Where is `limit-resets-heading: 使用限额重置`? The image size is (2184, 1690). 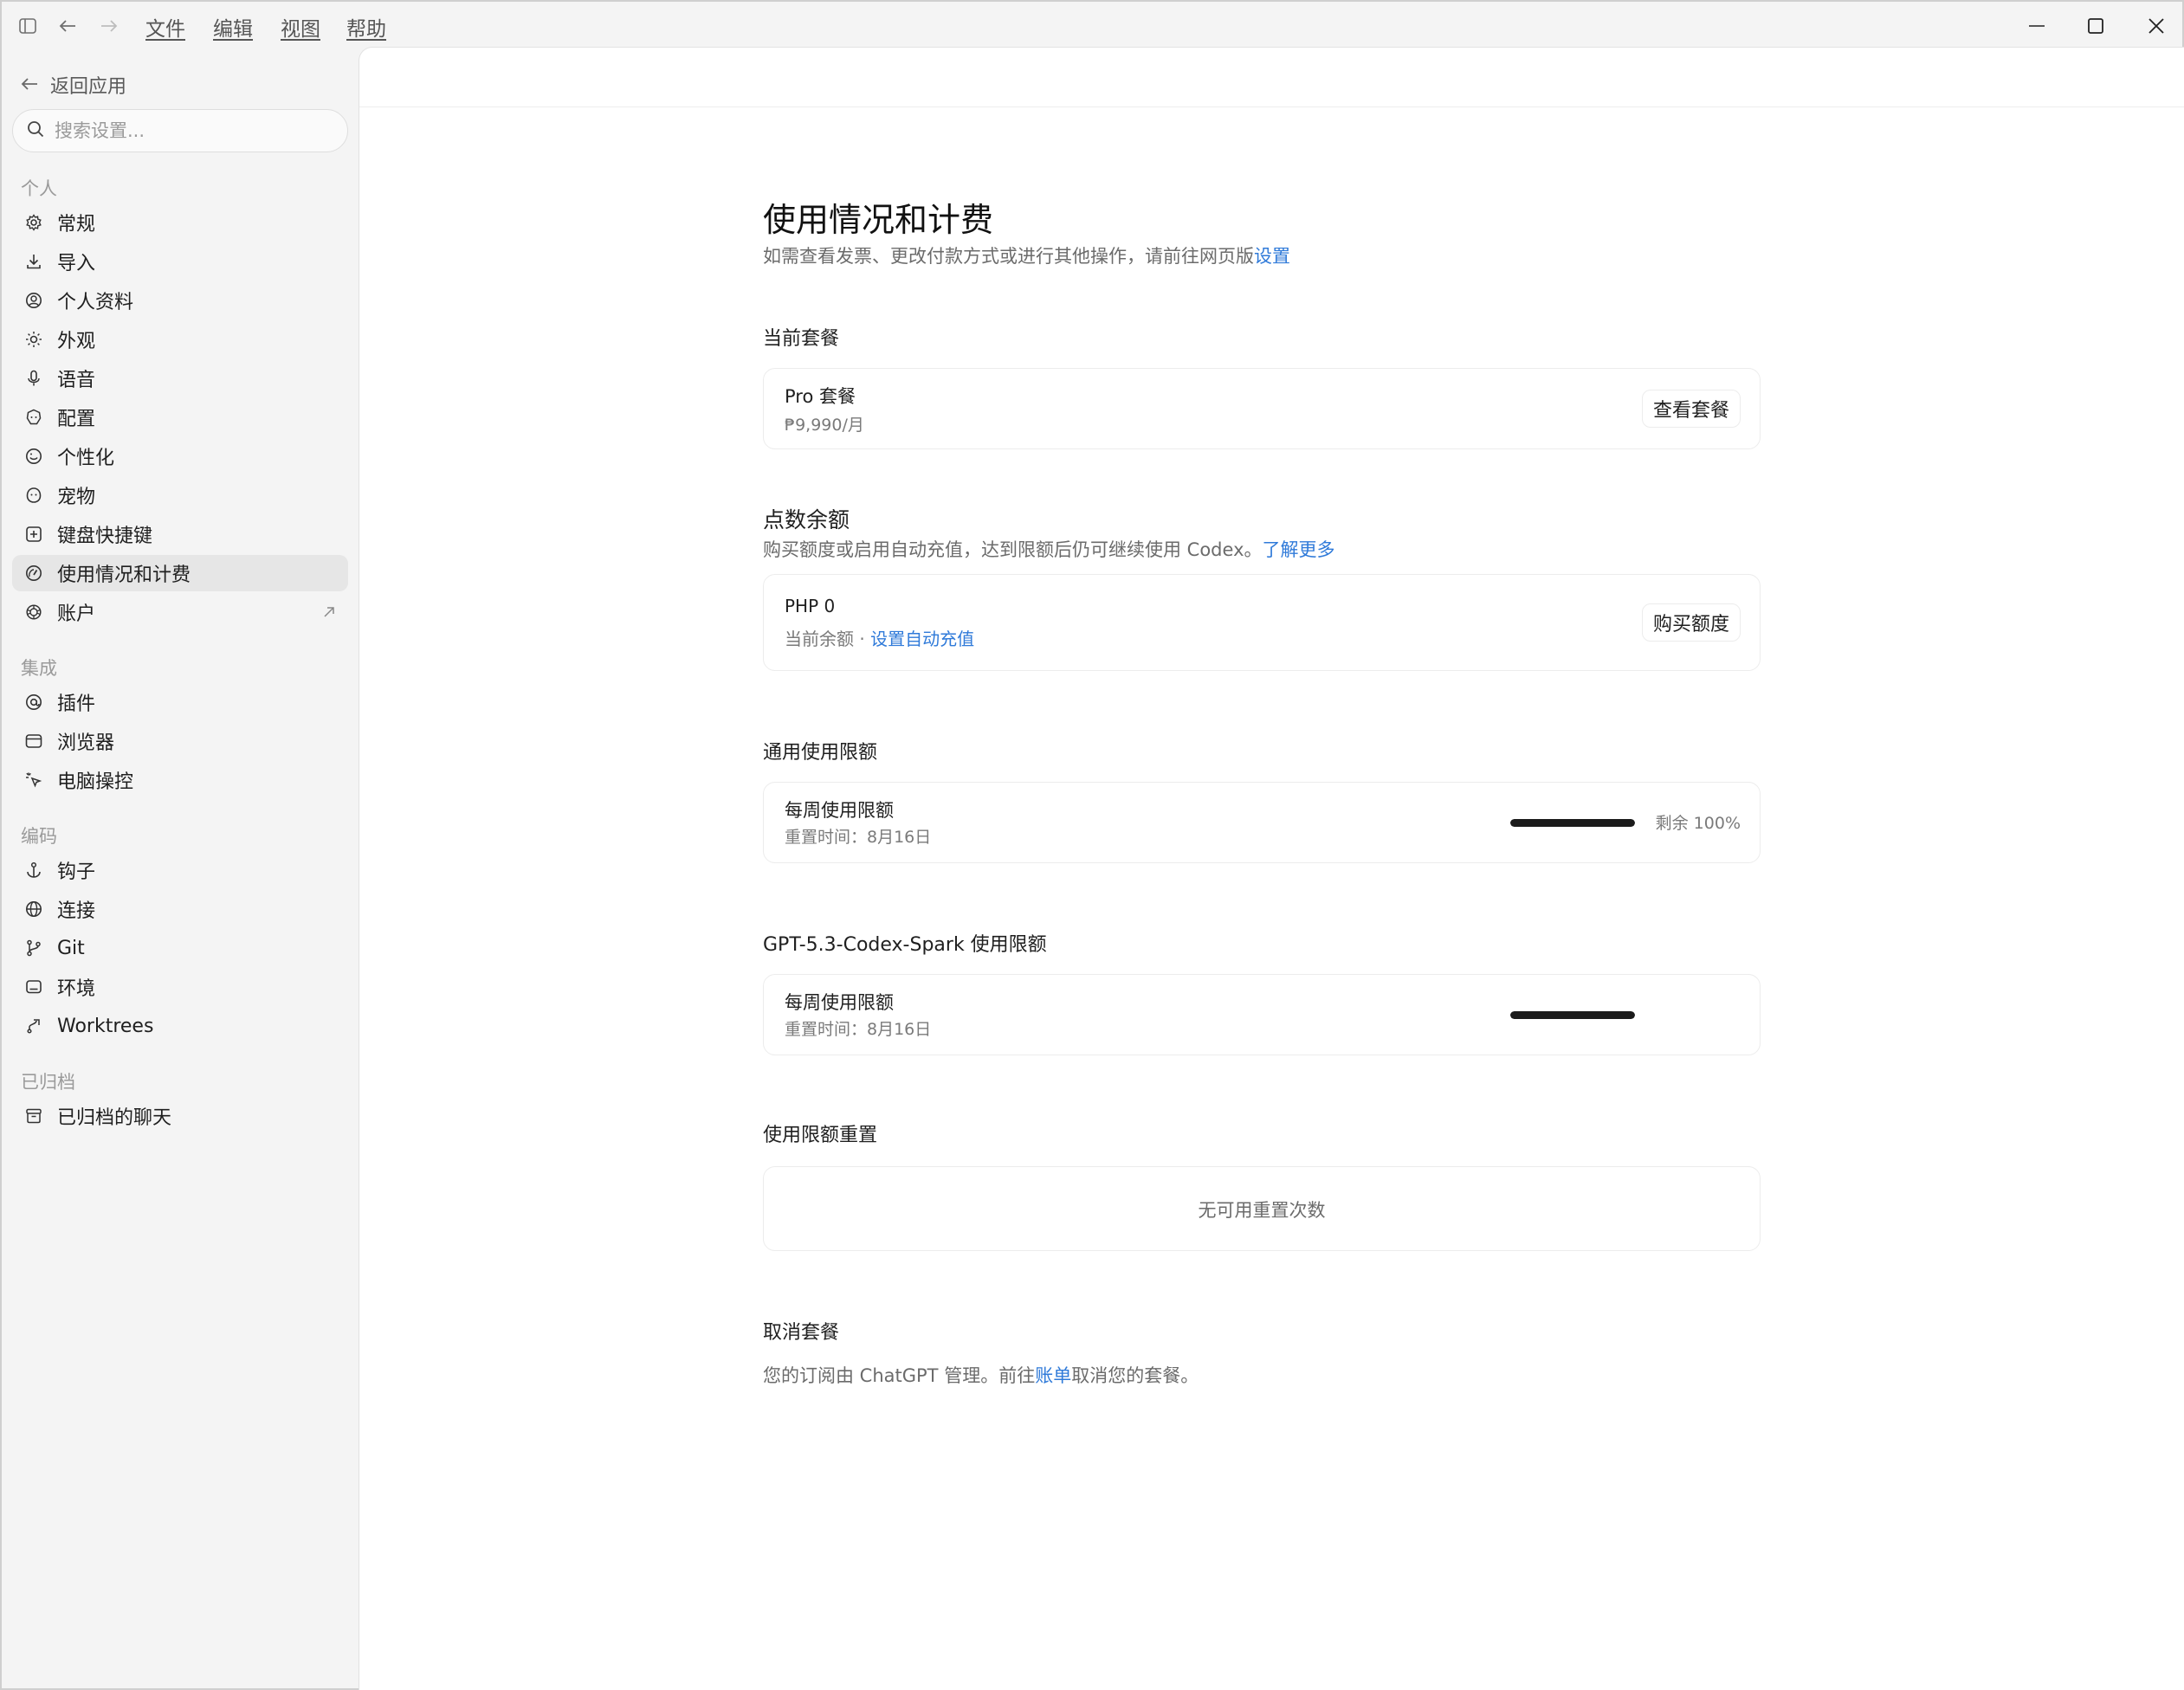 limit-resets-heading: 使用限额重置 is located at coordinates (820, 1136).